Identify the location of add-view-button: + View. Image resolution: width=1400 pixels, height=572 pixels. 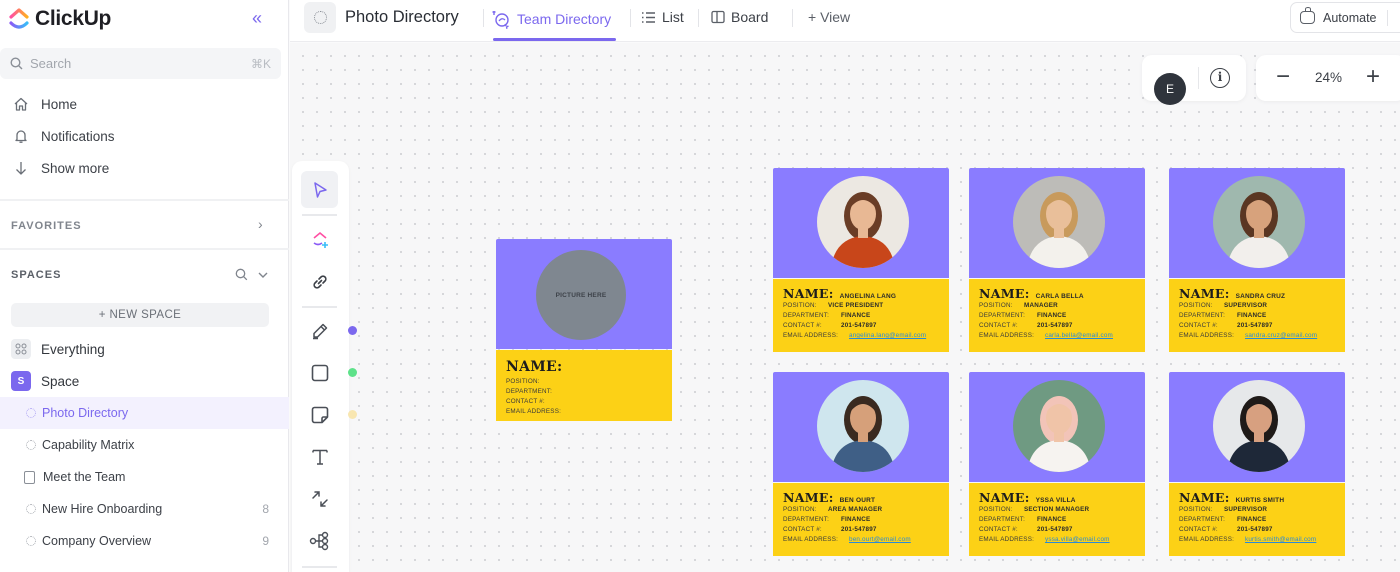
(829, 17).